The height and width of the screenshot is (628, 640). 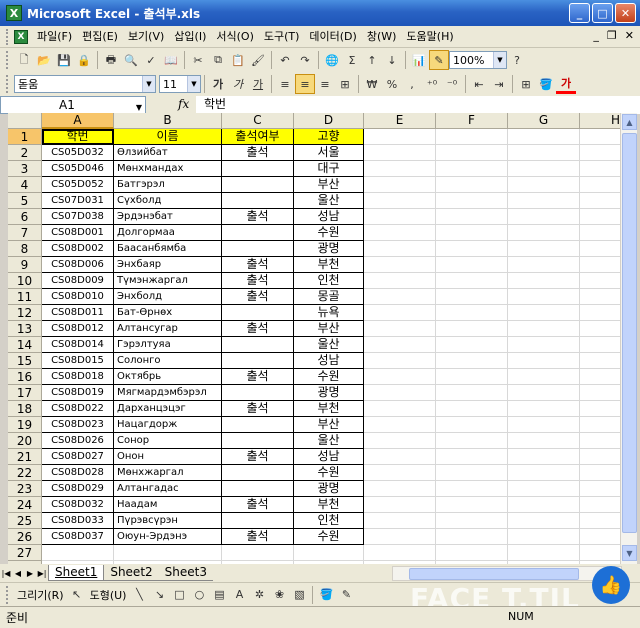 I want to click on cell-f24, so click(x=472, y=505).